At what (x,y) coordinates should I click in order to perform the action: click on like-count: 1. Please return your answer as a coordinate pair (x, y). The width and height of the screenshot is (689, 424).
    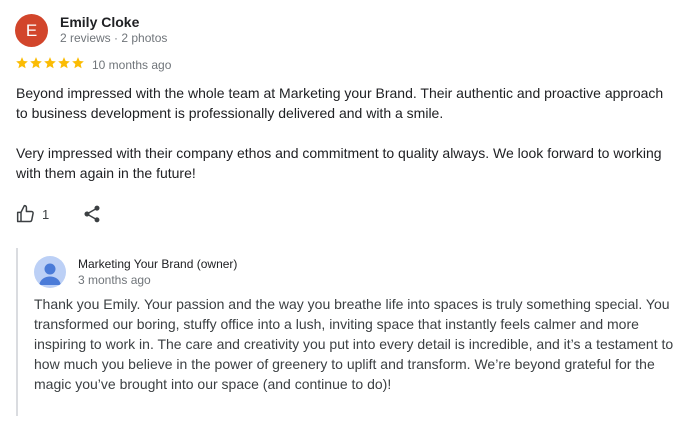
    Looking at the image, I should click on (46, 214).